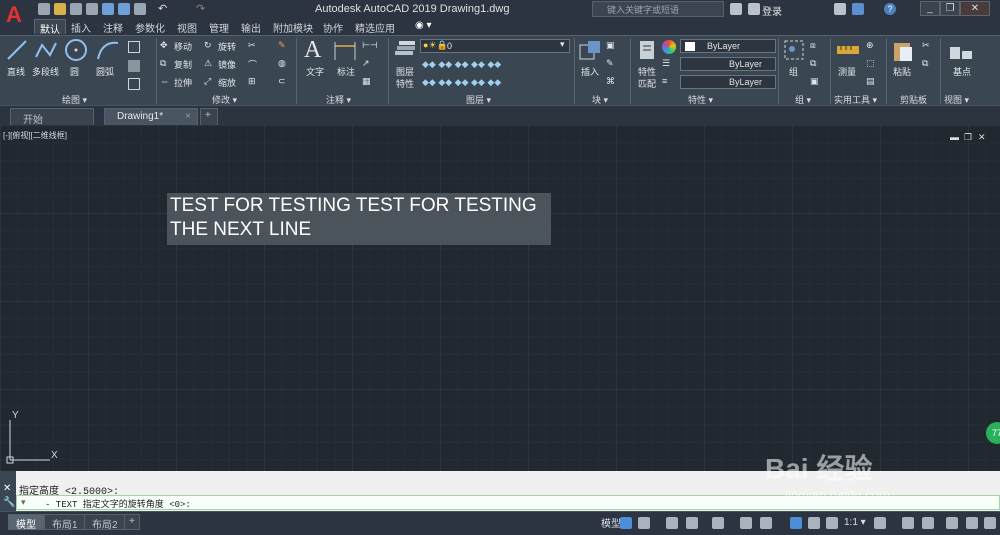 This screenshot has height=535, width=1000. I want to click on measure-icon, so click(848, 50).